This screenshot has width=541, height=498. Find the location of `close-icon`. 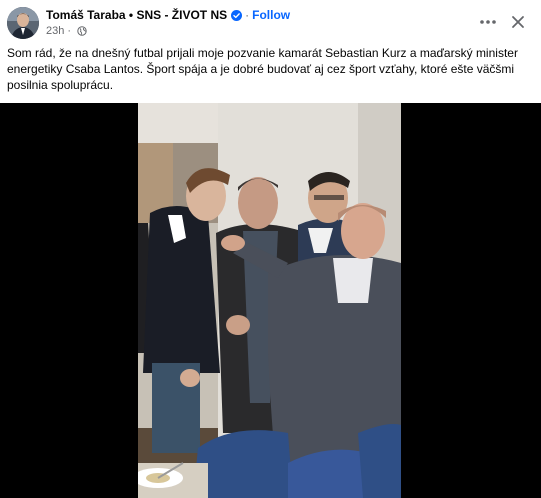

close-icon is located at coordinates (518, 22).